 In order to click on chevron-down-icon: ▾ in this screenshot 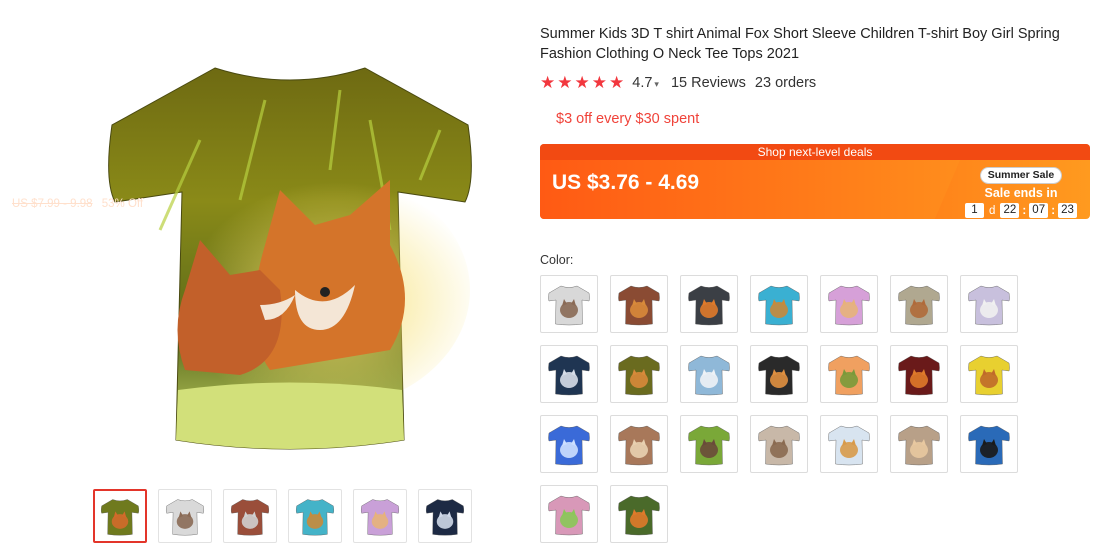, I will do `click(656, 84)`.